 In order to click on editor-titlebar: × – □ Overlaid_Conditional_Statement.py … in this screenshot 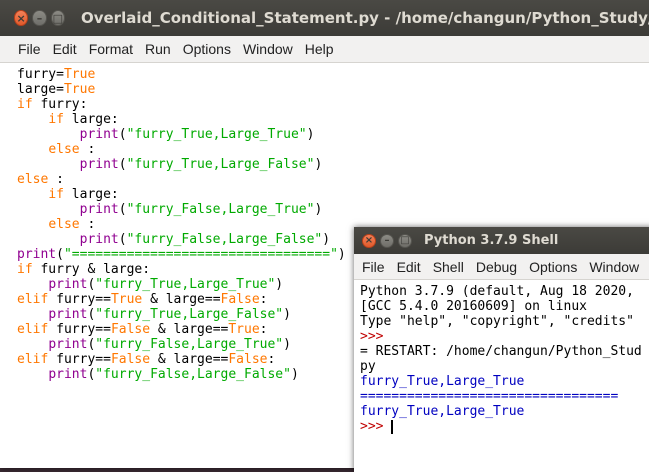, I will do `click(324, 18)`.